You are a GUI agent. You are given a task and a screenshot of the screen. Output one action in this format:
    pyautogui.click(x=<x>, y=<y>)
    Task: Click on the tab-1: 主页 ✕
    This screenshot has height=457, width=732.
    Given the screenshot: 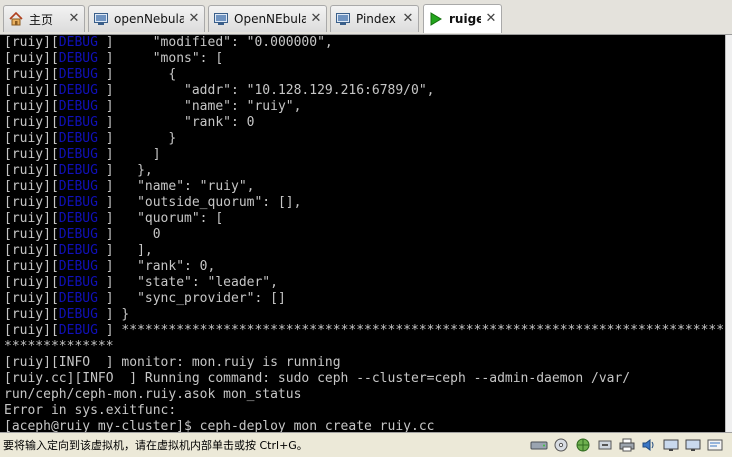 What is the action you would take?
    pyautogui.click(x=44, y=18)
    